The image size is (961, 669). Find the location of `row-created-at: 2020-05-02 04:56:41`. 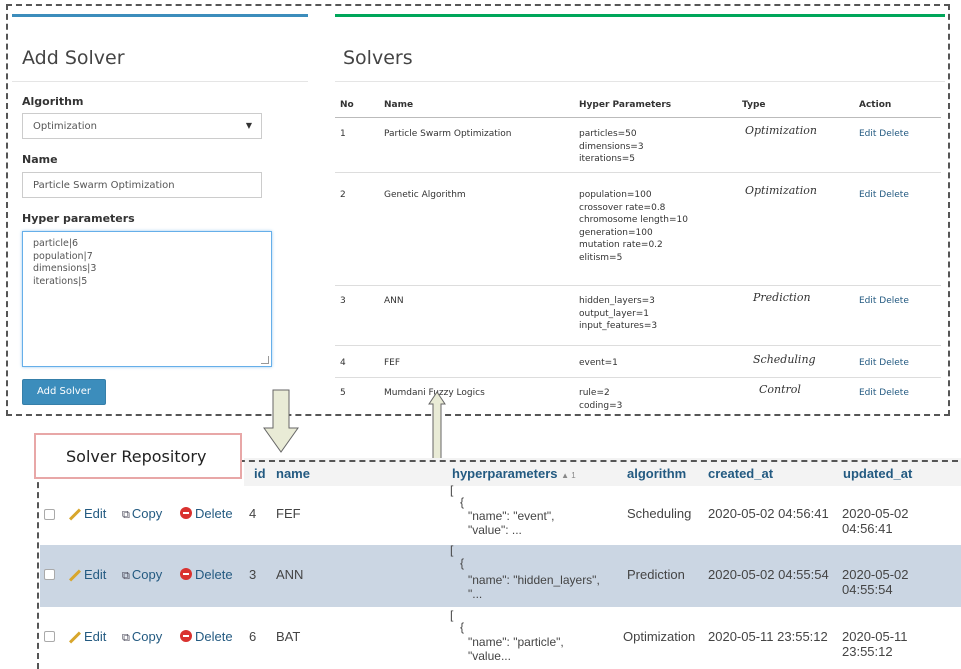

row-created-at: 2020-05-02 04:56:41 is located at coordinates (768, 513).